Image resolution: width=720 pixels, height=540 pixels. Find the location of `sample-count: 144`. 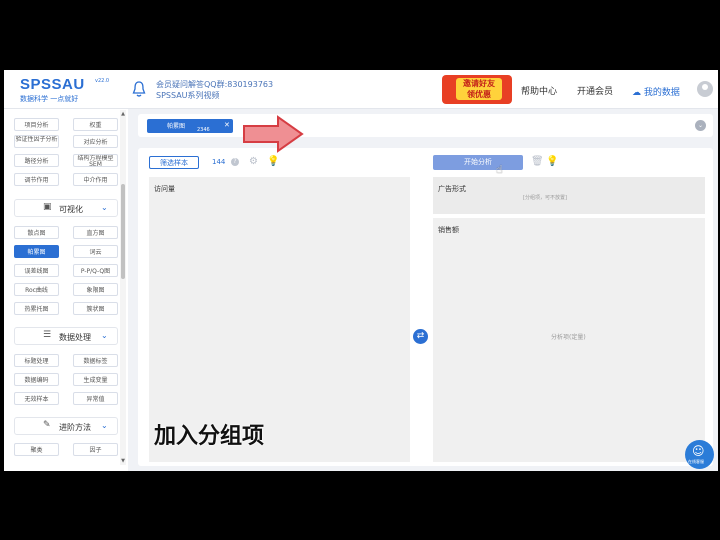

sample-count: 144 is located at coordinates (219, 162).